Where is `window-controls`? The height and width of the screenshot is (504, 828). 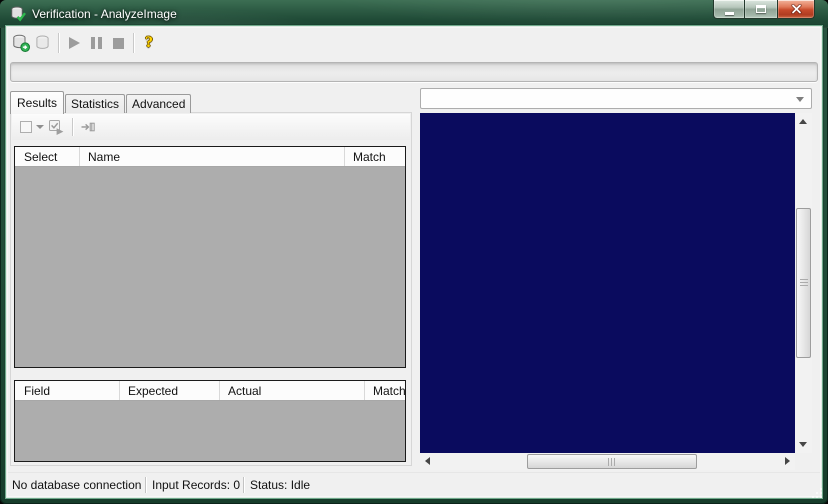
window-controls is located at coordinates (764, 9).